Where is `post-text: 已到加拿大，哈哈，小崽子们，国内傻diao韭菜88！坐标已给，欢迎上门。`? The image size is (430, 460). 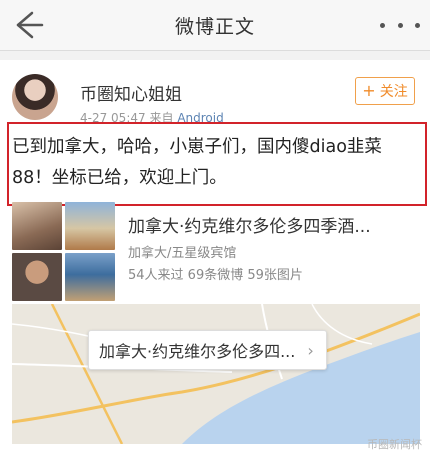
post-text: 已到加拿大，哈哈，小崽子们，国内傻diao韭菜88！坐标已给，欢迎上门。 is located at coordinates (197, 162).